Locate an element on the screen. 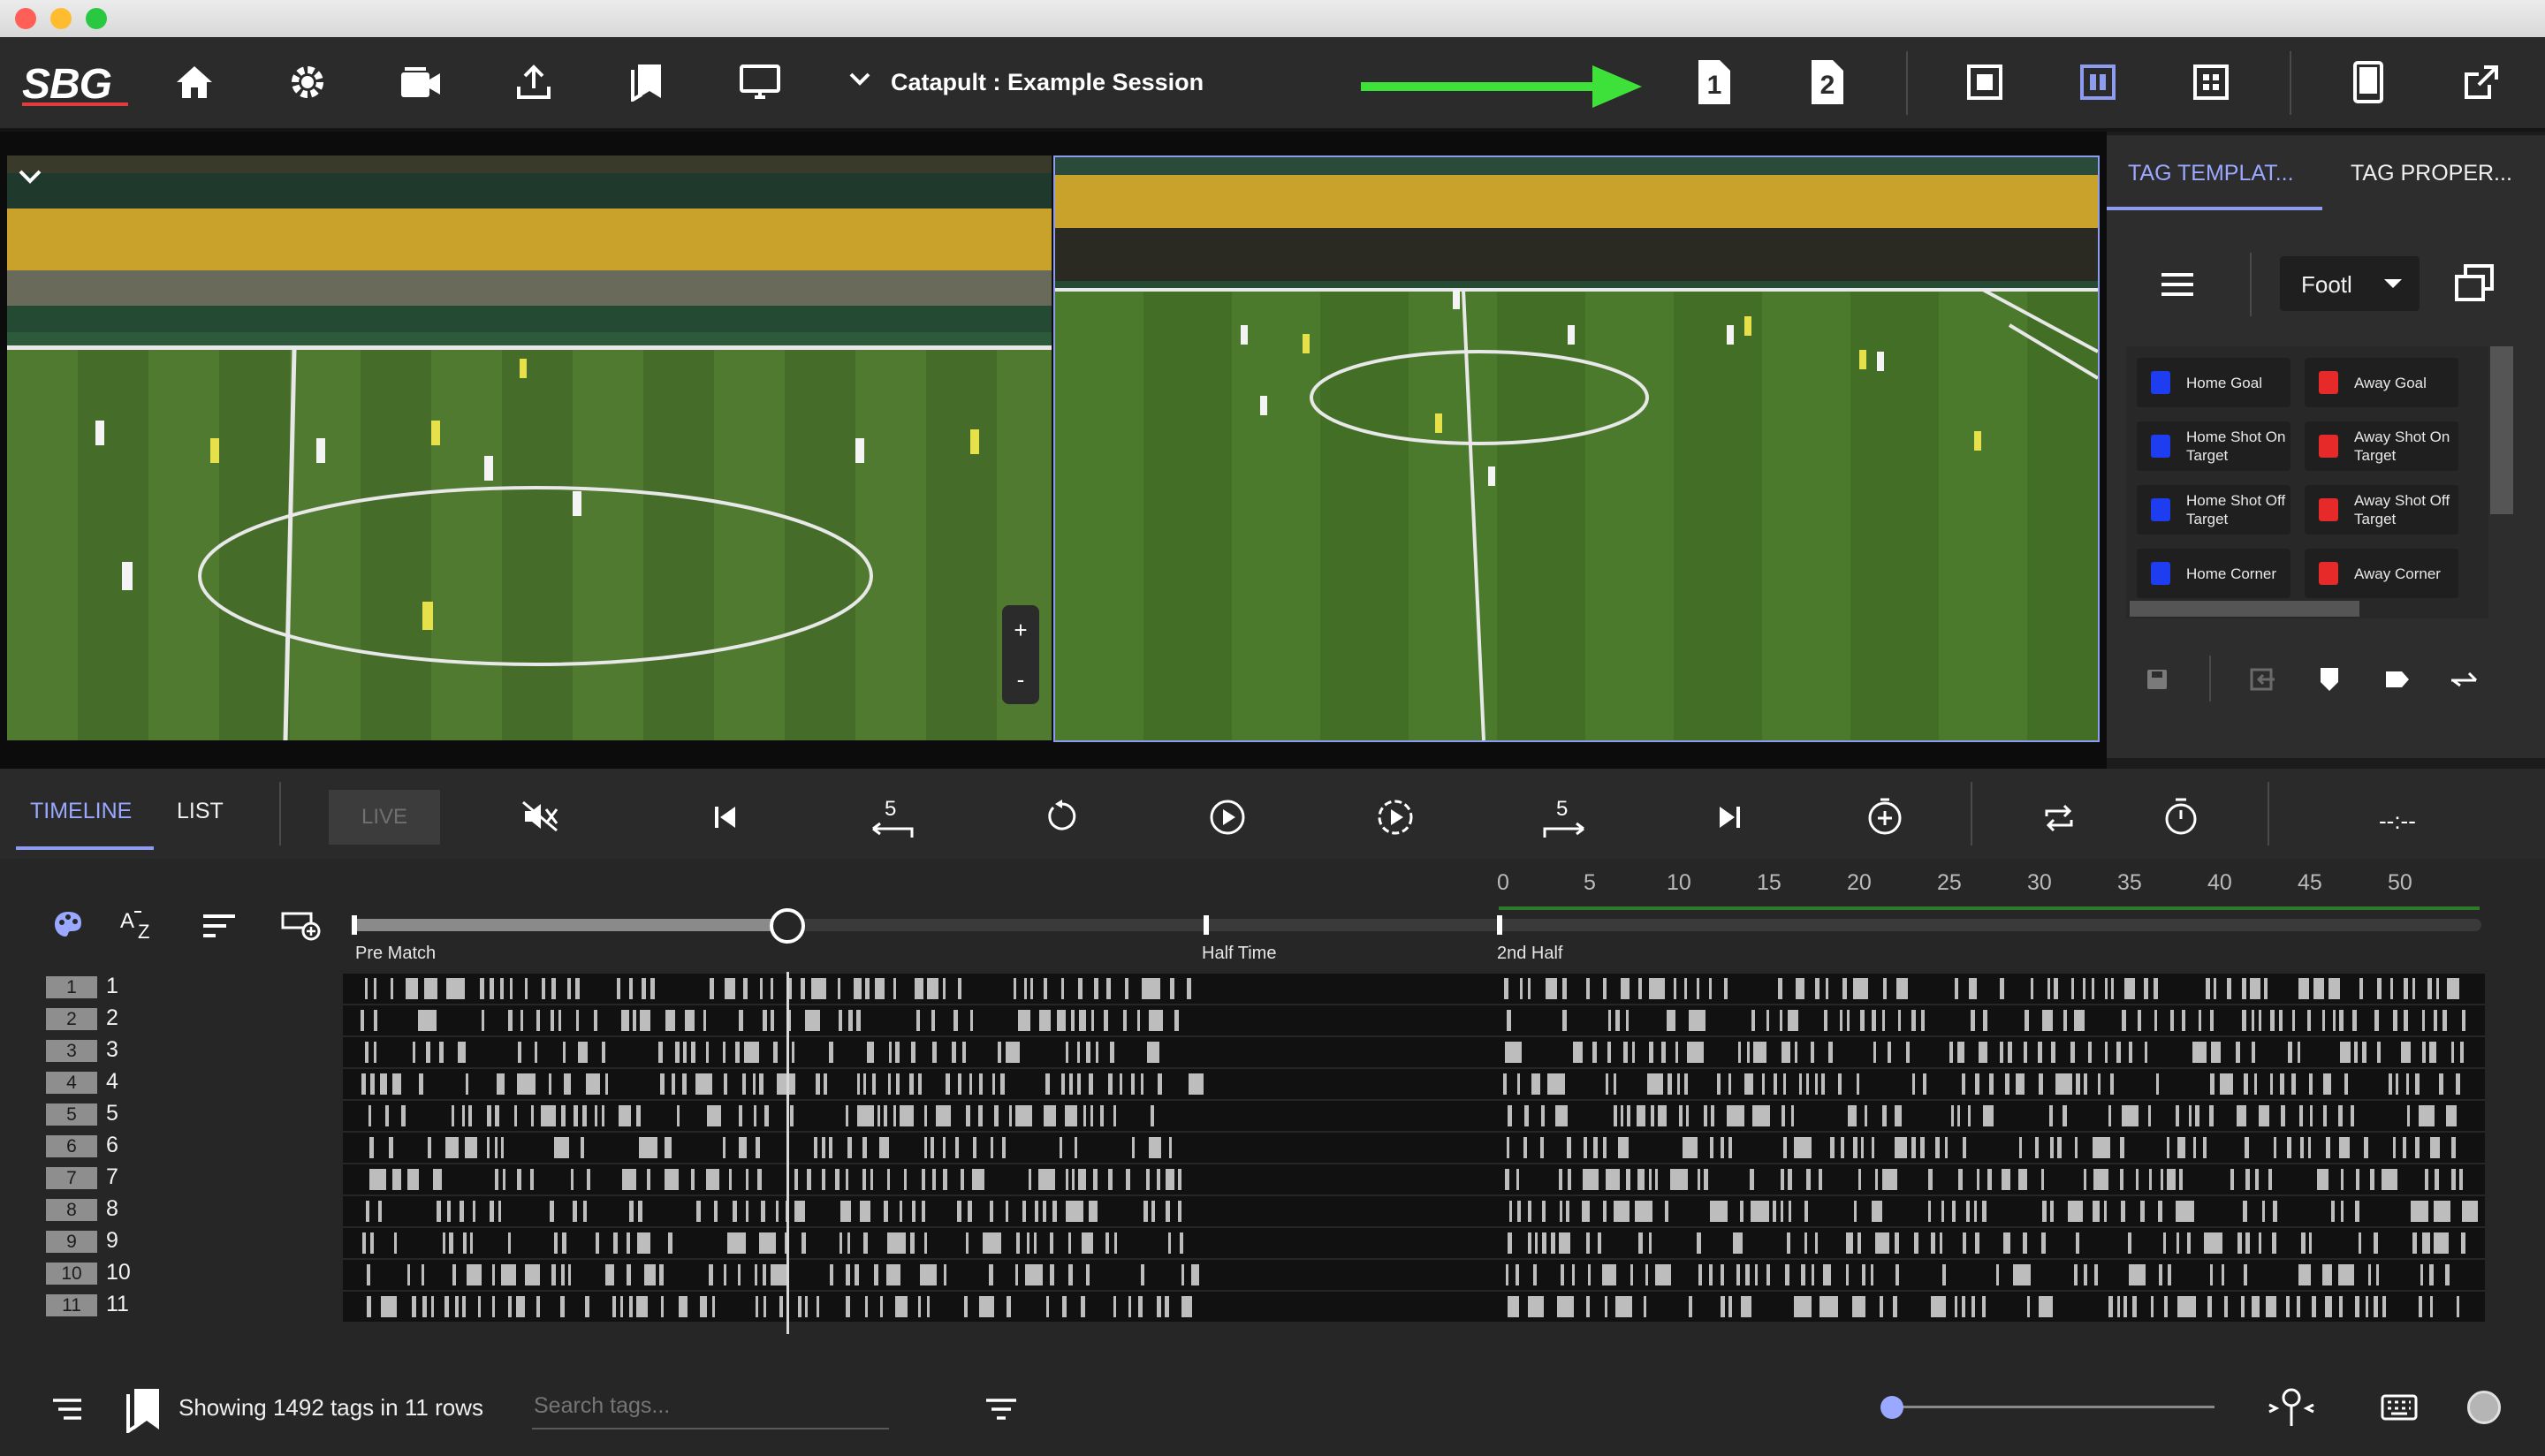 The image size is (2545, 1456). popout-icon is located at coordinates (2474, 283).